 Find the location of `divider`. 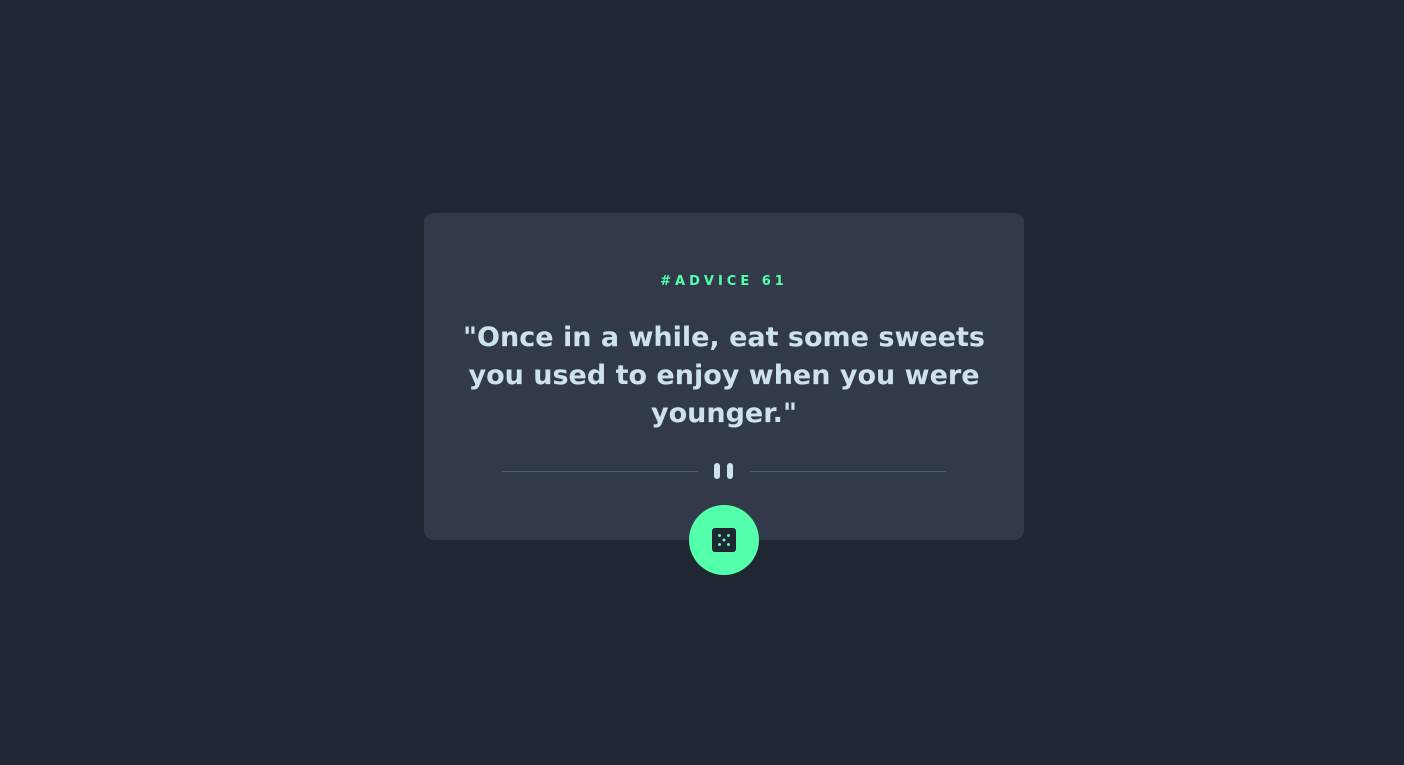

divider is located at coordinates (724, 471).